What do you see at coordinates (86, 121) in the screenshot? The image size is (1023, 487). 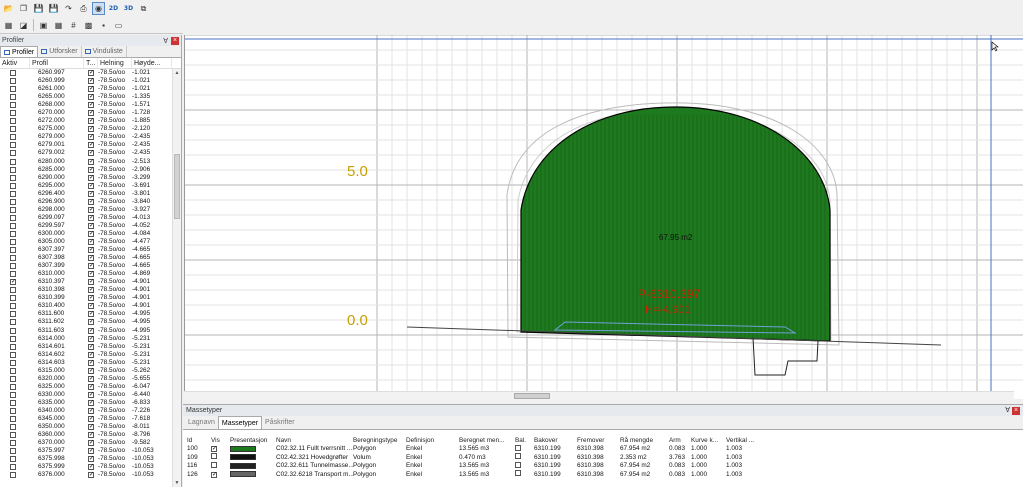 I see `table-row: 6272.000 ✓ -78.5o/oo -1.885` at bounding box center [86, 121].